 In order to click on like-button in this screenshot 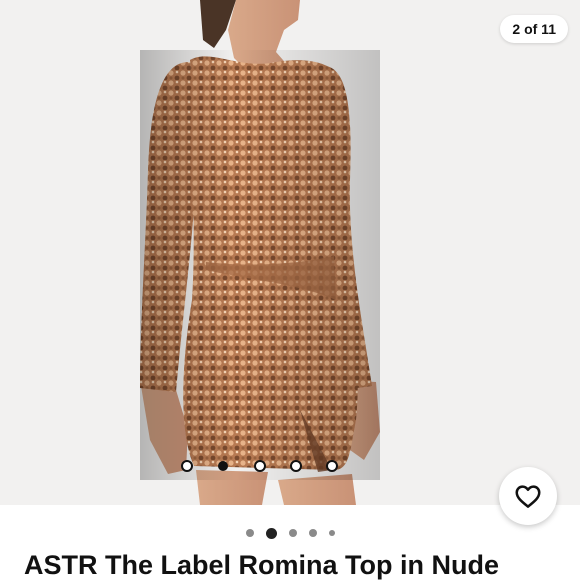, I will do `click(528, 496)`.